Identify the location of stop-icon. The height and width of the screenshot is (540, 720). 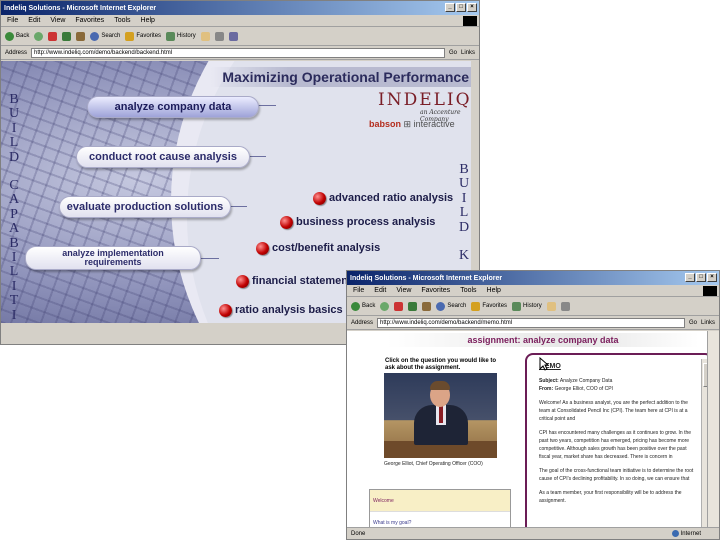
(399, 306).